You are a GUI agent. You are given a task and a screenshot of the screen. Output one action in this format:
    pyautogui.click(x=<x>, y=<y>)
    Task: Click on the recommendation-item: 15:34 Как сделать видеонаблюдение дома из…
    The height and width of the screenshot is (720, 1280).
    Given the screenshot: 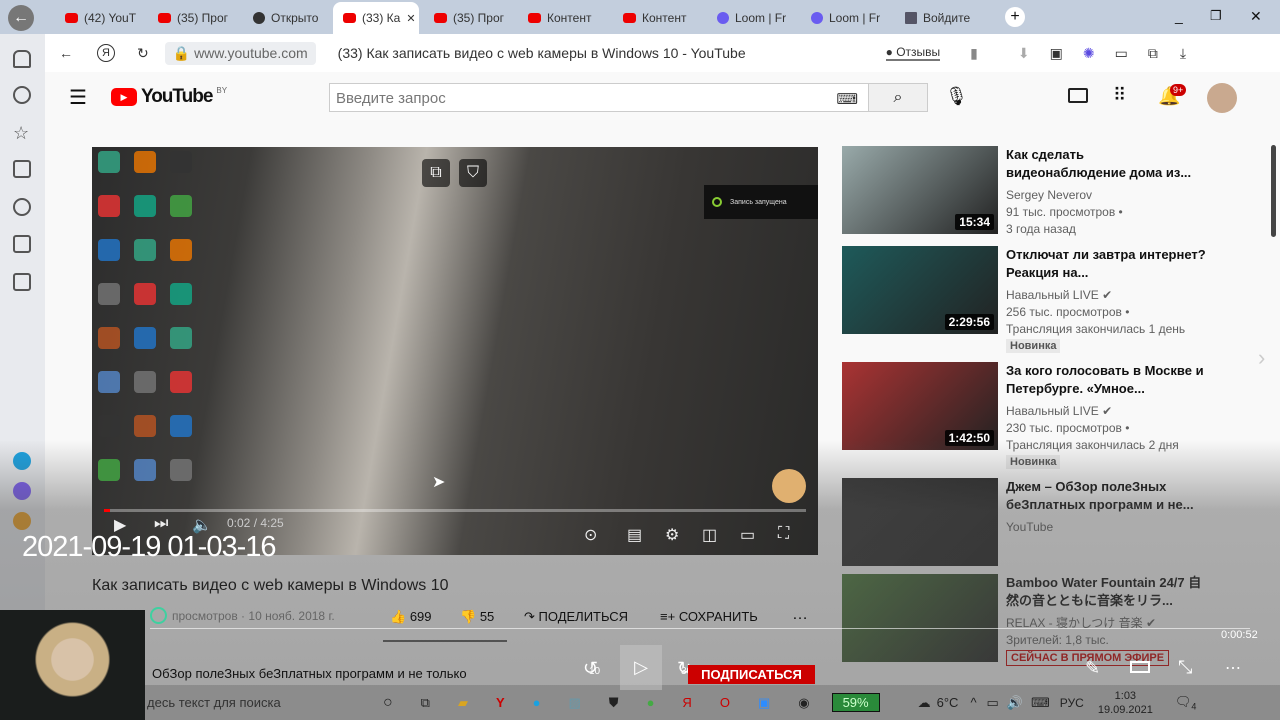 What is the action you would take?
    pyautogui.click(x=1057, y=191)
    